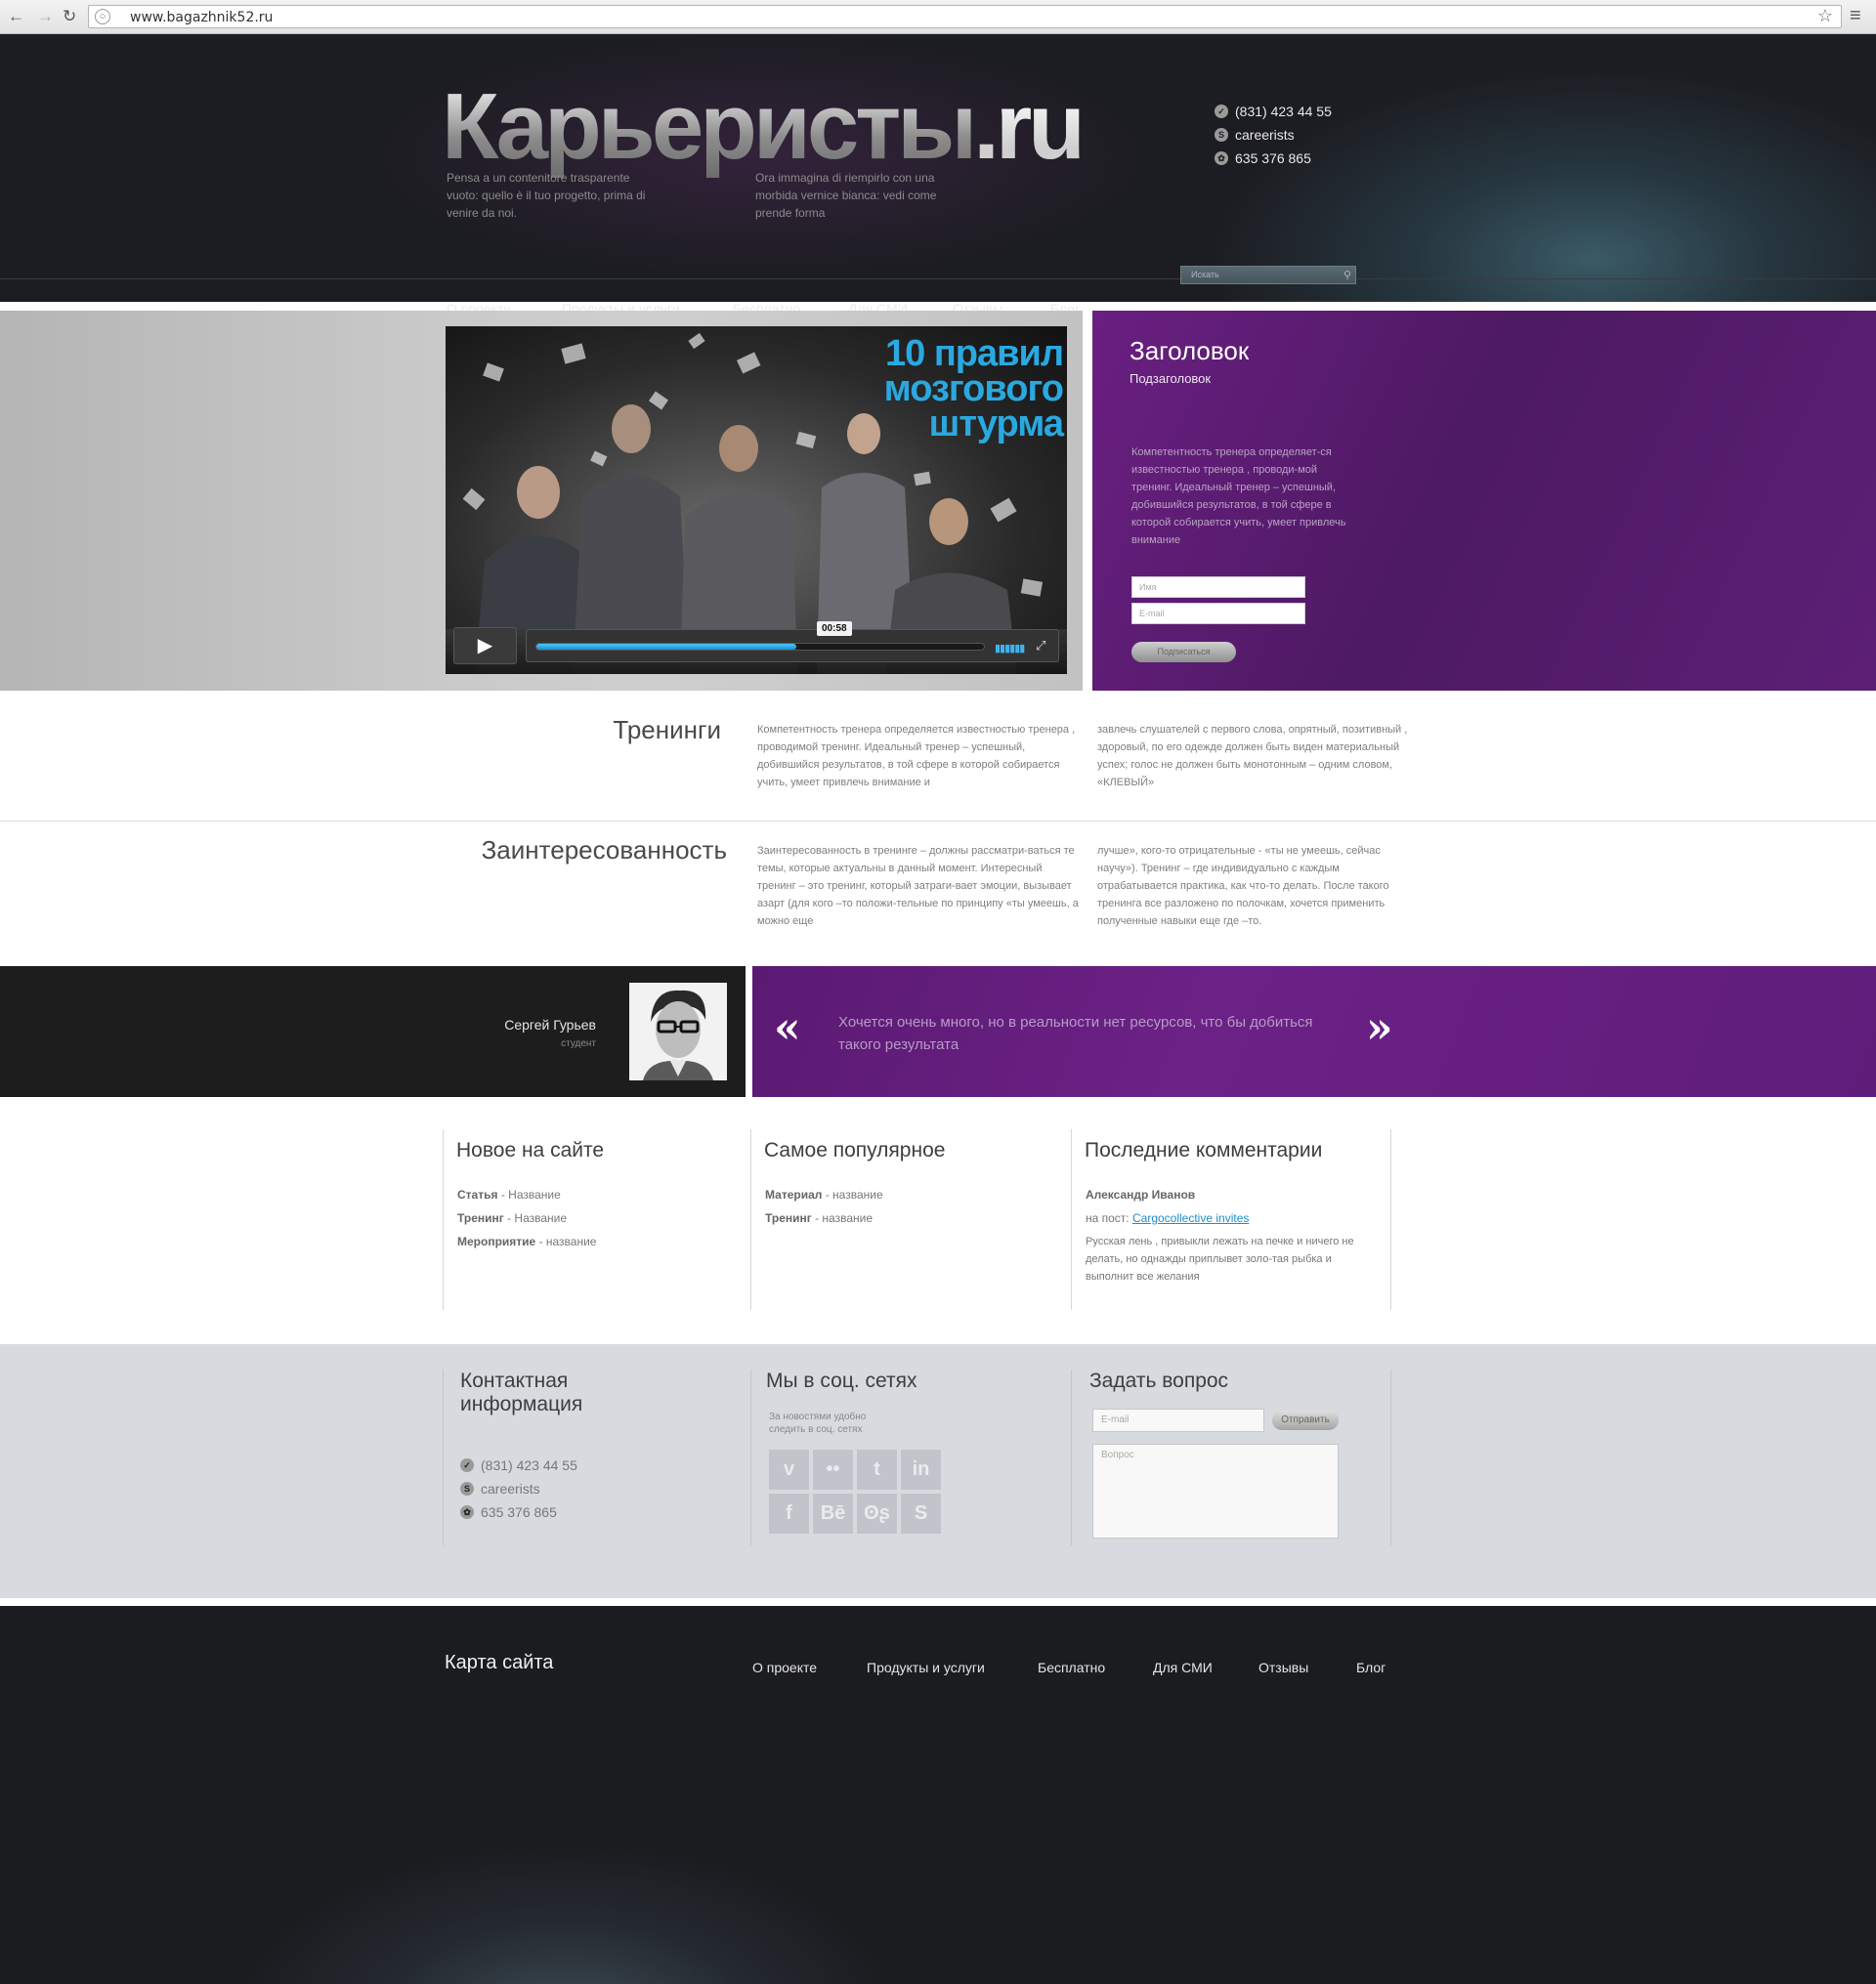 The image size is (1876, 1984). I want to click on browser-toolbar: ← → ↻ ○ www.bagazhnik52.ru ☆ ≡, so click(938, 17).